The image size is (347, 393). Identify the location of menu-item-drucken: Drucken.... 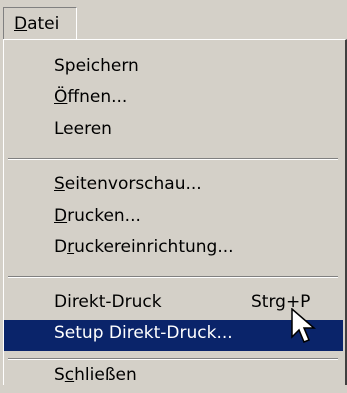
(173, 218).